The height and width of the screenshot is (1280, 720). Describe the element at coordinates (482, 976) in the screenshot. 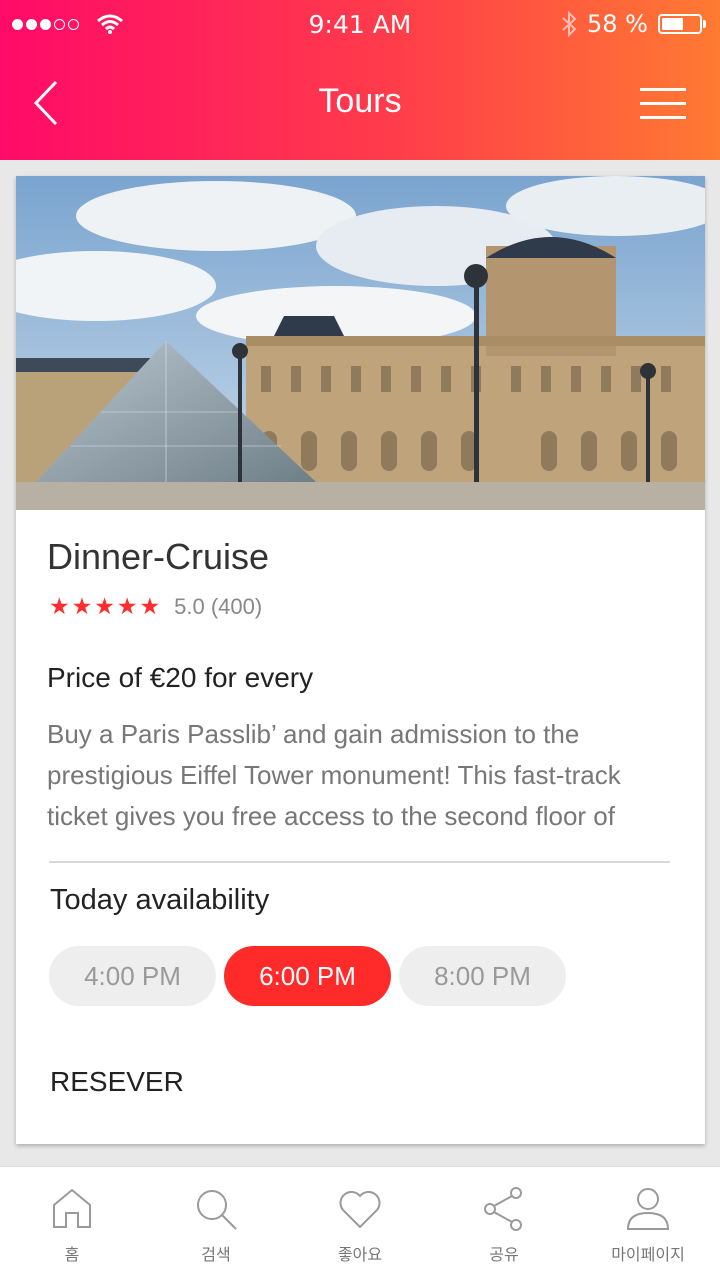

I see `time-slot-8pm: 8:00 PM` at that location.